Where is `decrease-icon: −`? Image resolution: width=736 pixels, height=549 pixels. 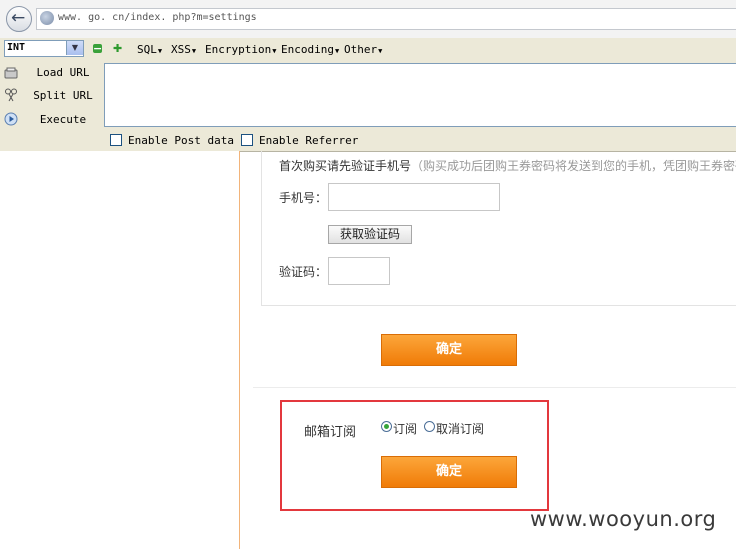
decrease-icon: − is located at coordinates (97, 48).